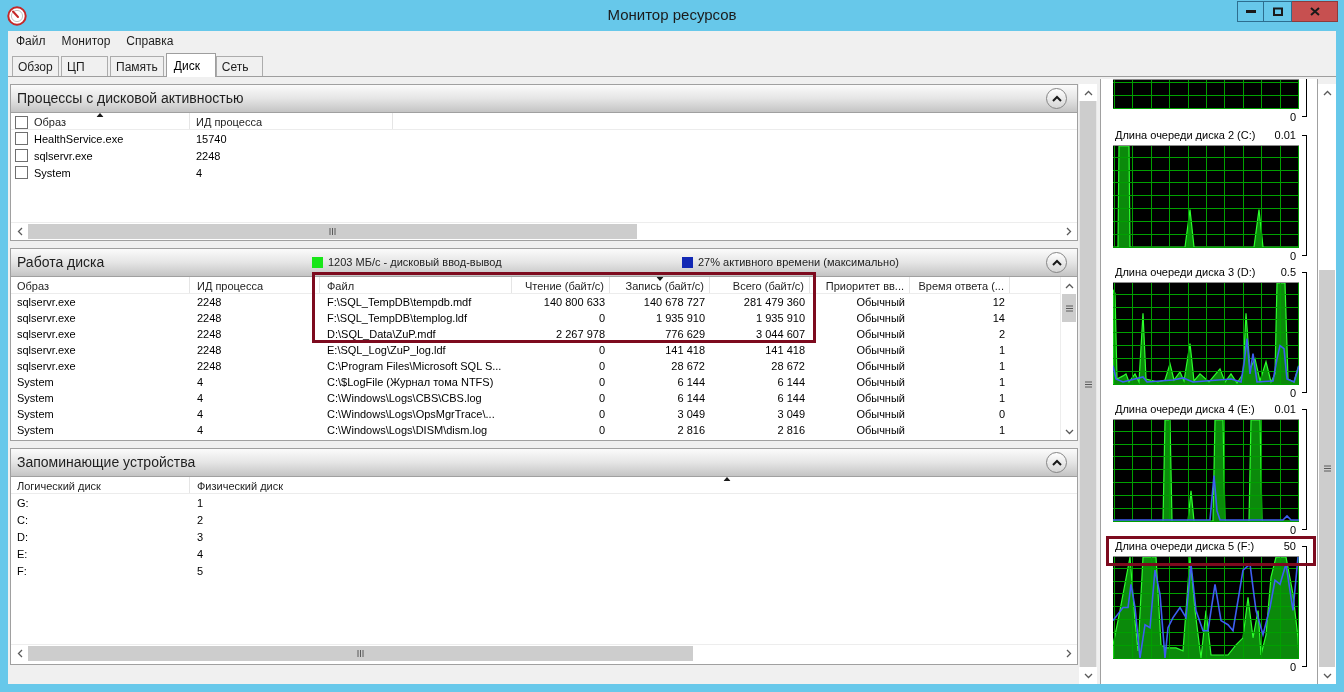 This screenshot has height=692, width=1344. What do you see at coordinates (240, 486) in the screenshot?
I see `column-header: Физический диск` at bounding box center [240, 486].